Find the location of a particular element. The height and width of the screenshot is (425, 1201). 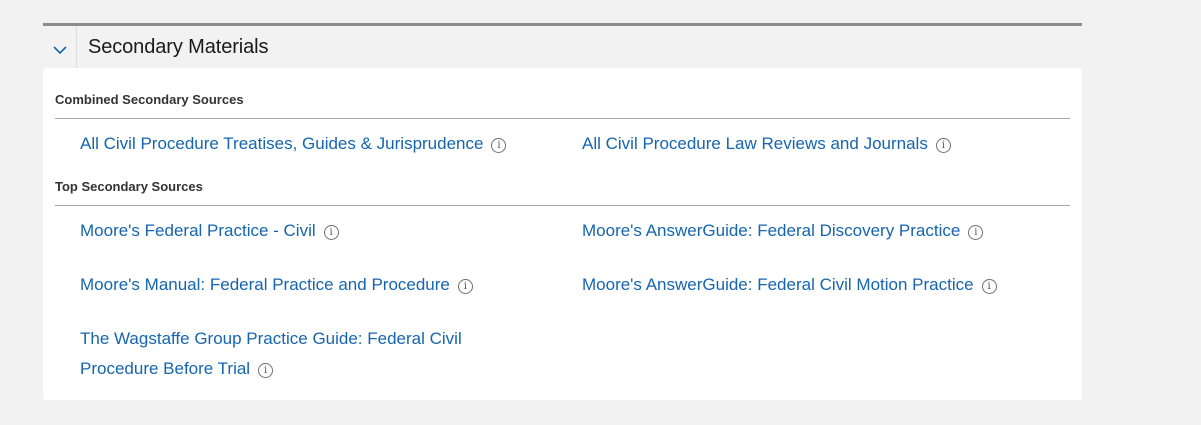

collapse-toggle is located at coordinates (60, 47).